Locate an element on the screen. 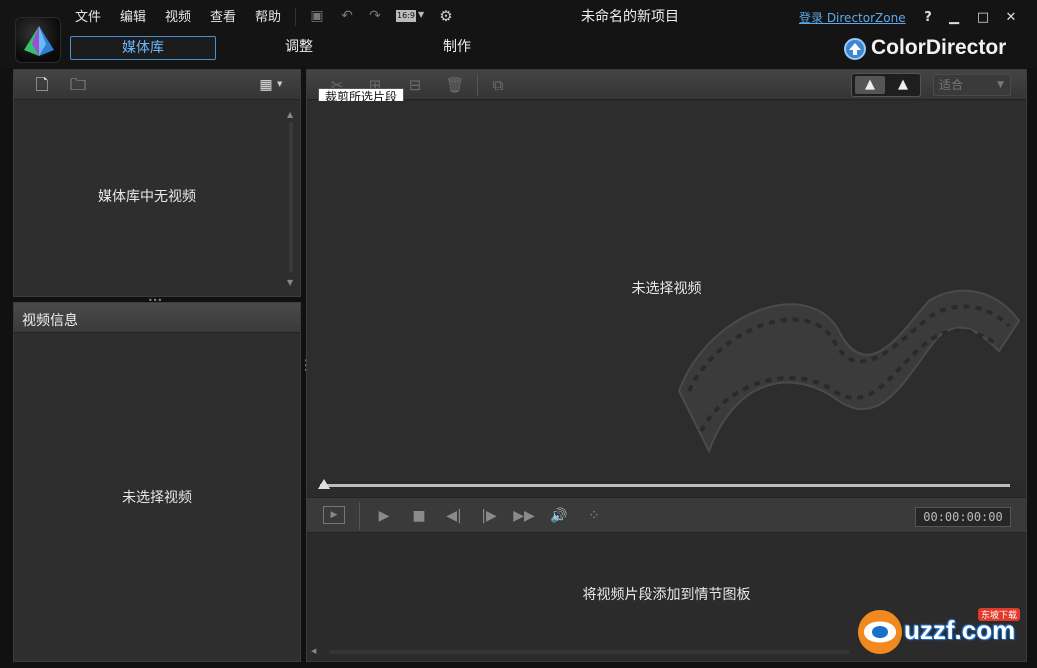  prism-logo-icon is located at coordinates (39, 41).